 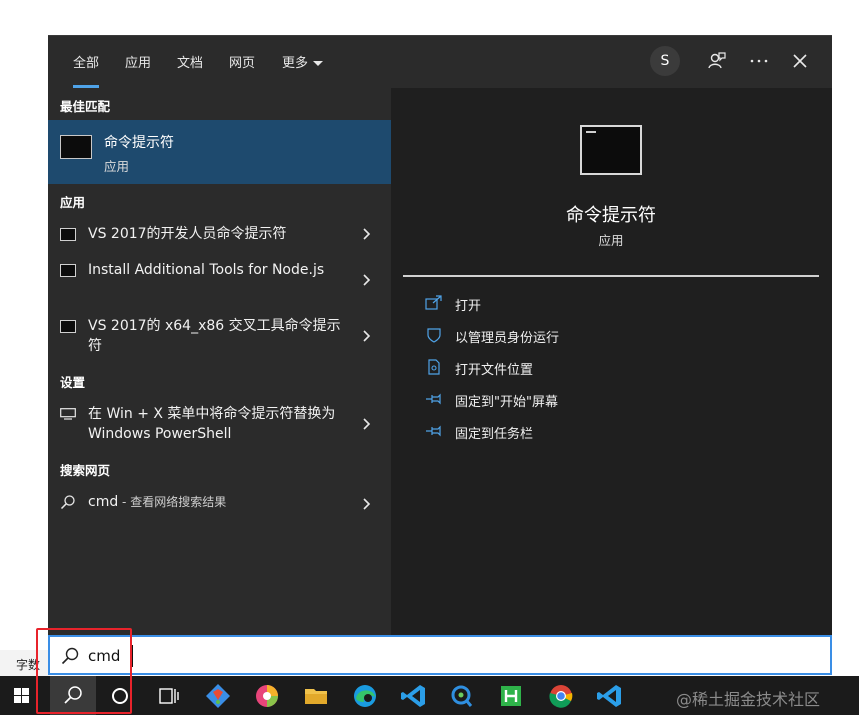 I want to click on app-icon, so click(x=462, y=696).